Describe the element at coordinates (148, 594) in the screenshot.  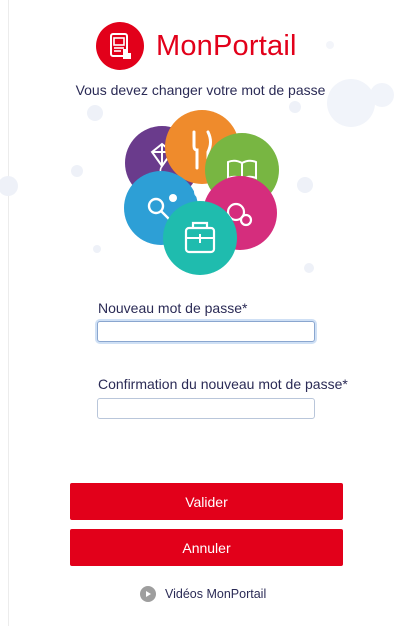
I see `play-icon` at that location.